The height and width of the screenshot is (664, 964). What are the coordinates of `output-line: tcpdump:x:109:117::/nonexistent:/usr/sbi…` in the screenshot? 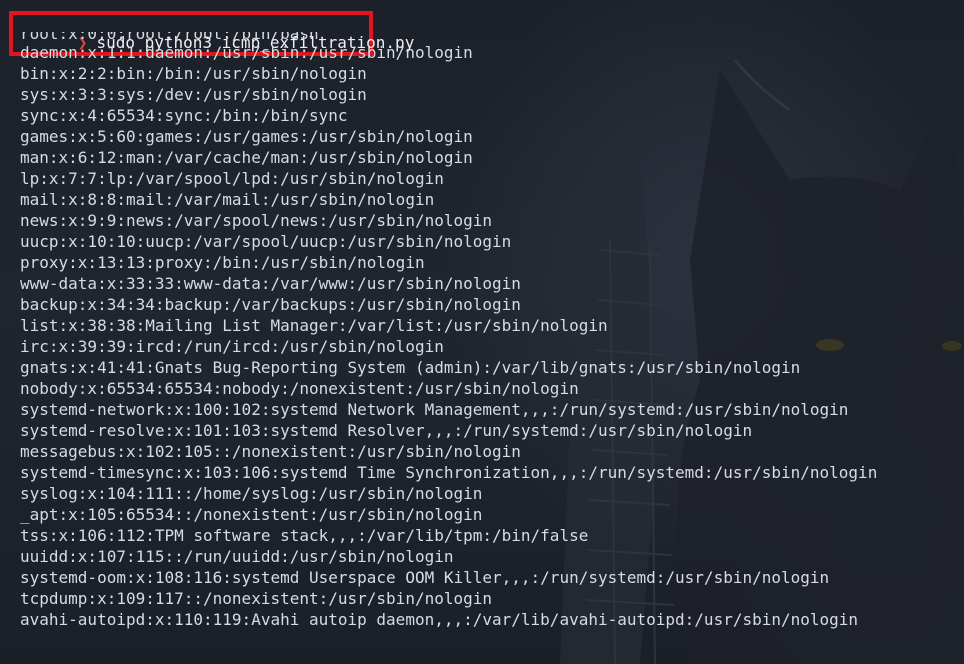 It's located at (256, 598).